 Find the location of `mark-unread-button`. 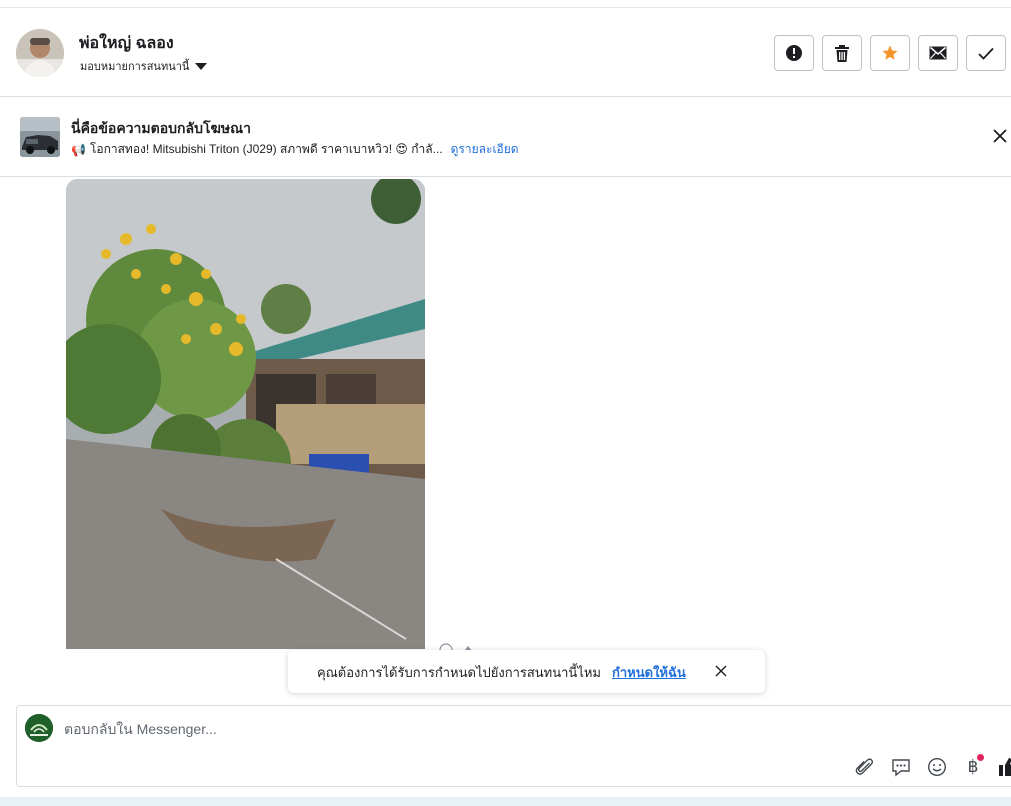

mark-unread-button is located at coordinates (938, 53).